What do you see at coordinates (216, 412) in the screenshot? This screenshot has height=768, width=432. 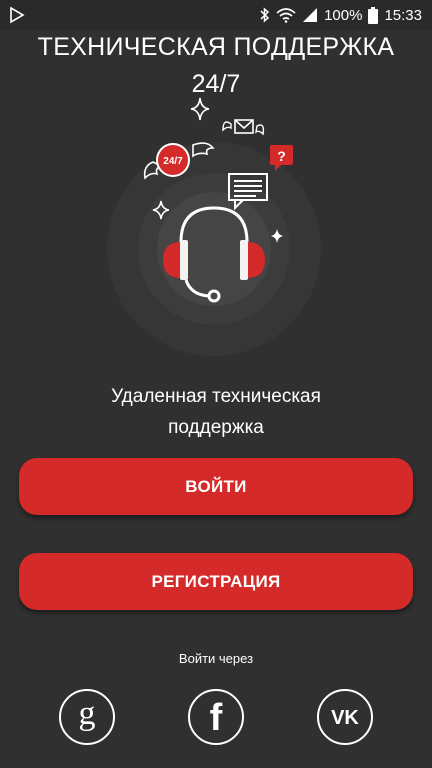 I see `description: Удаленная техническая поддержка` at bounding box center [216, 412].